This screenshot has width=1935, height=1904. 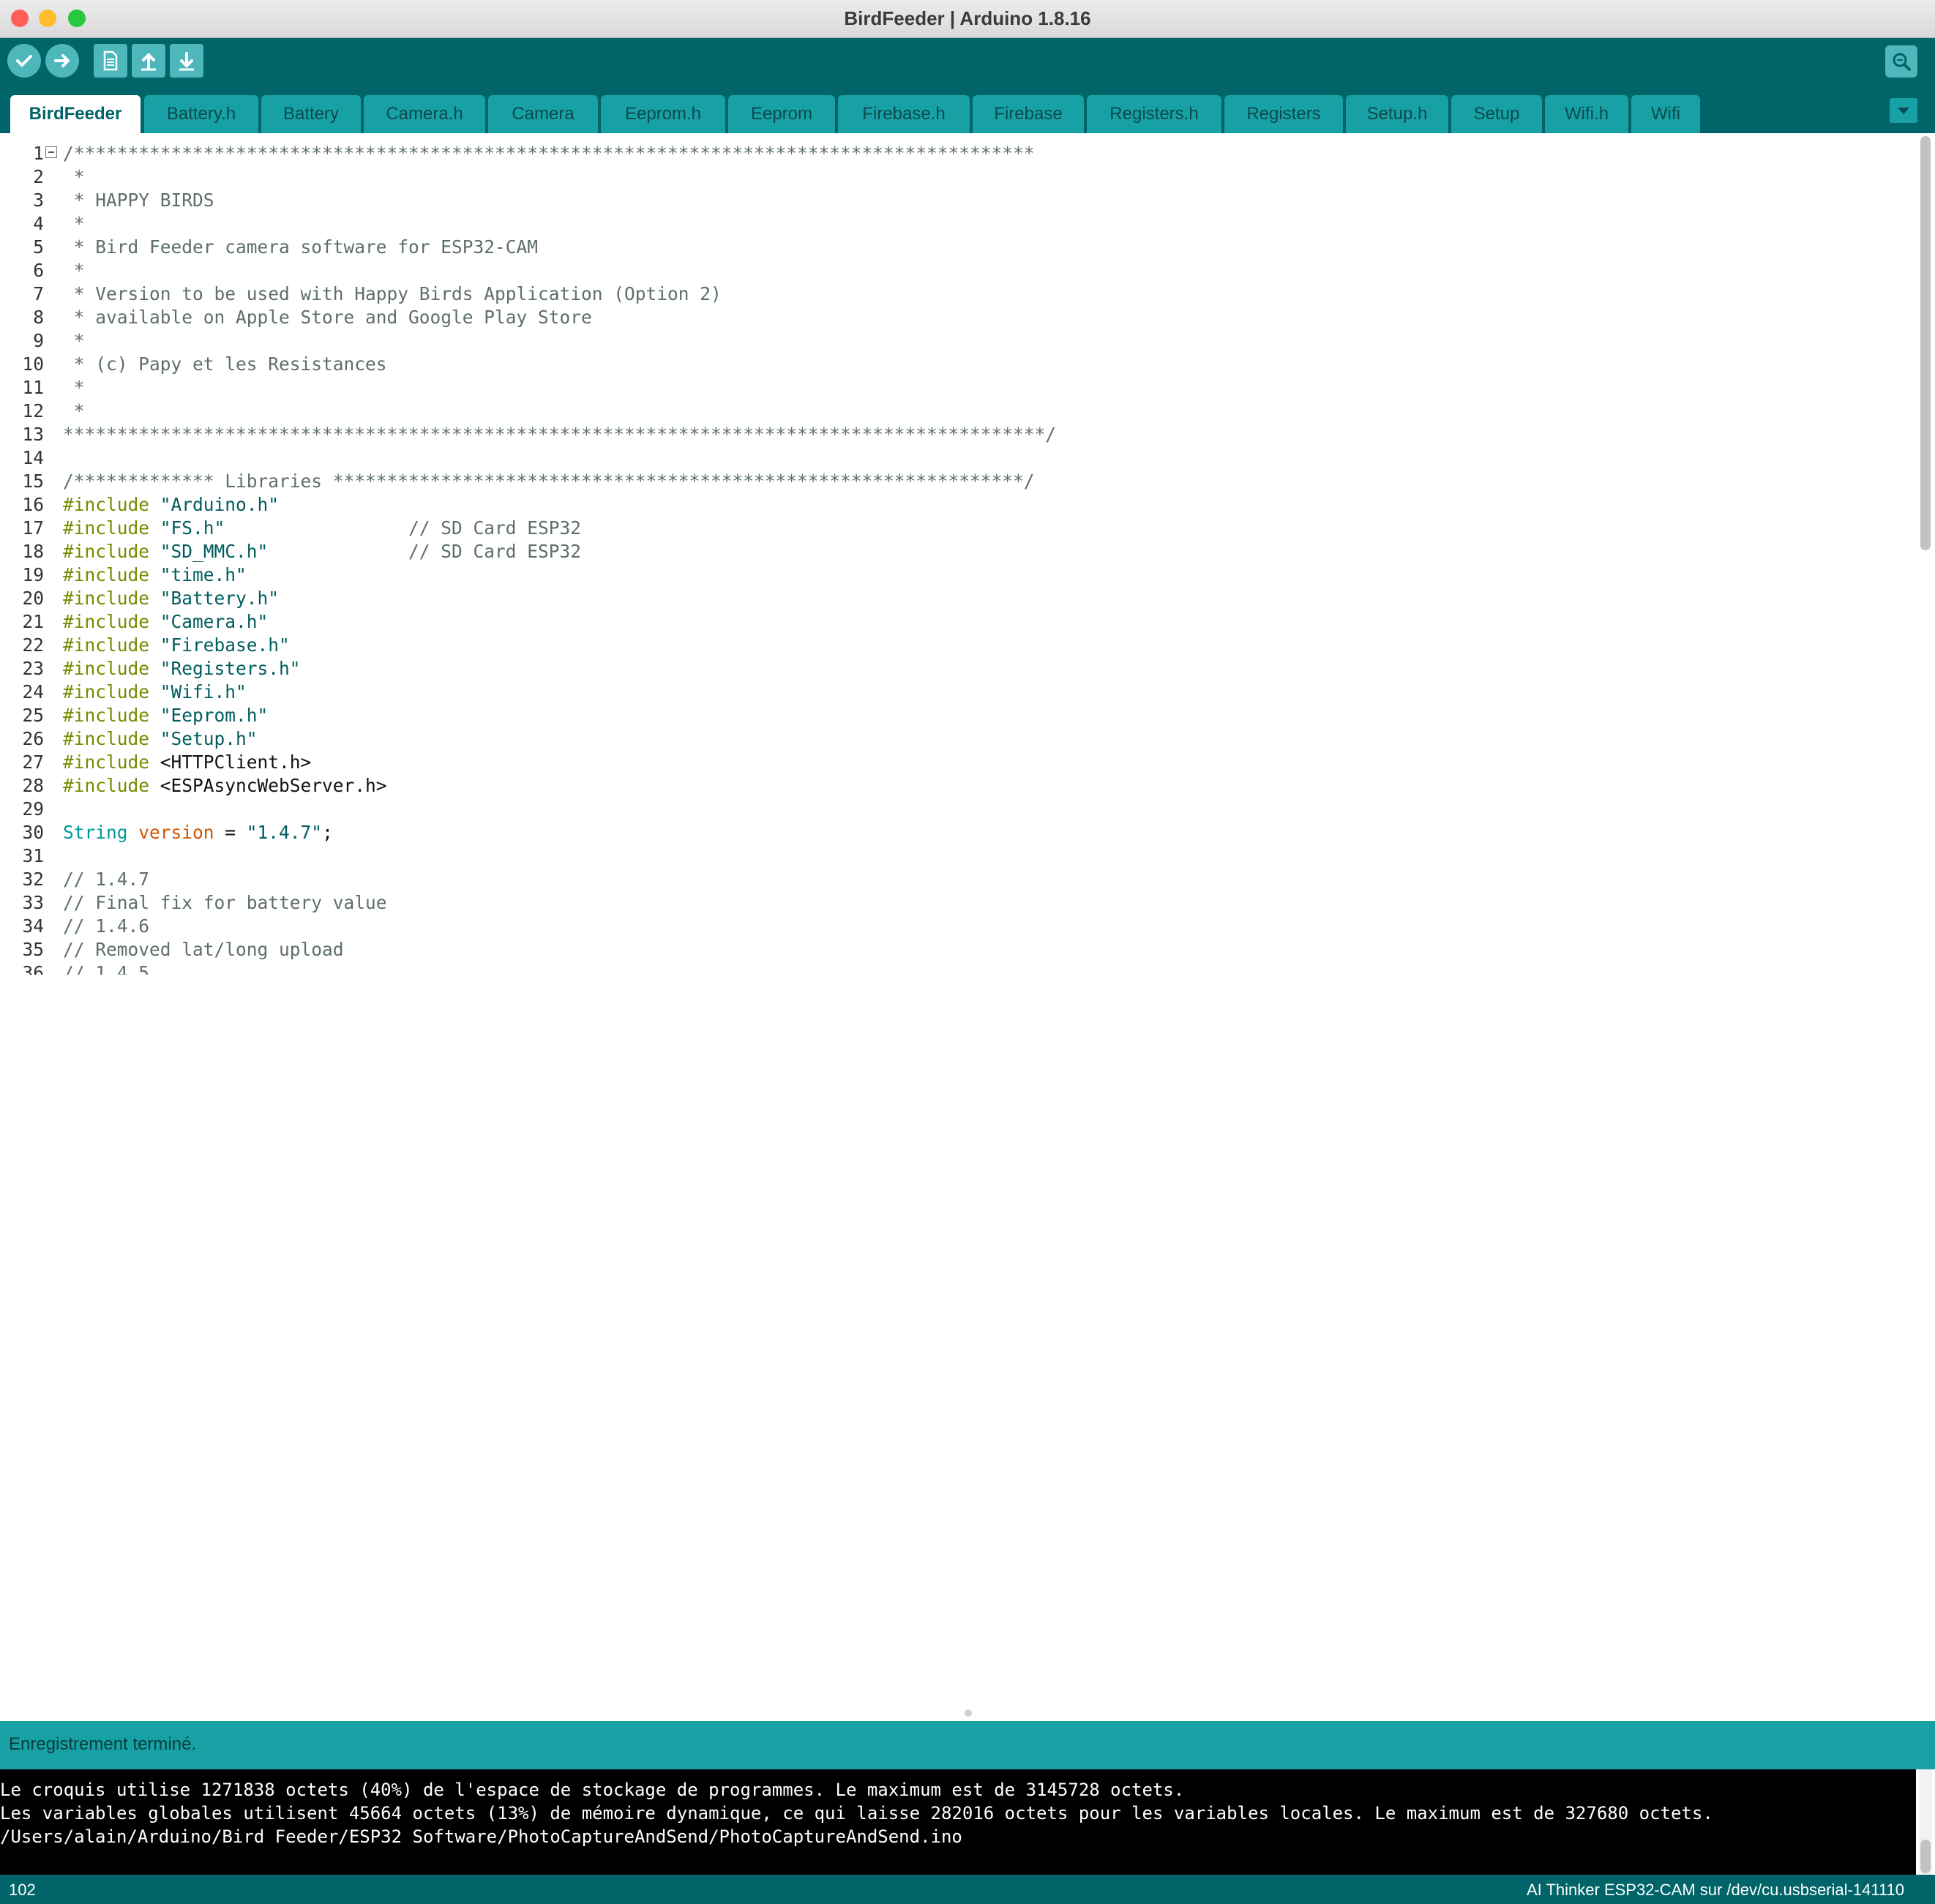 What do you see at coordinates (1925, 1856) in the screenshot?
I see `console-scrollbar-thumb` at bounding box center [1925, 1856].